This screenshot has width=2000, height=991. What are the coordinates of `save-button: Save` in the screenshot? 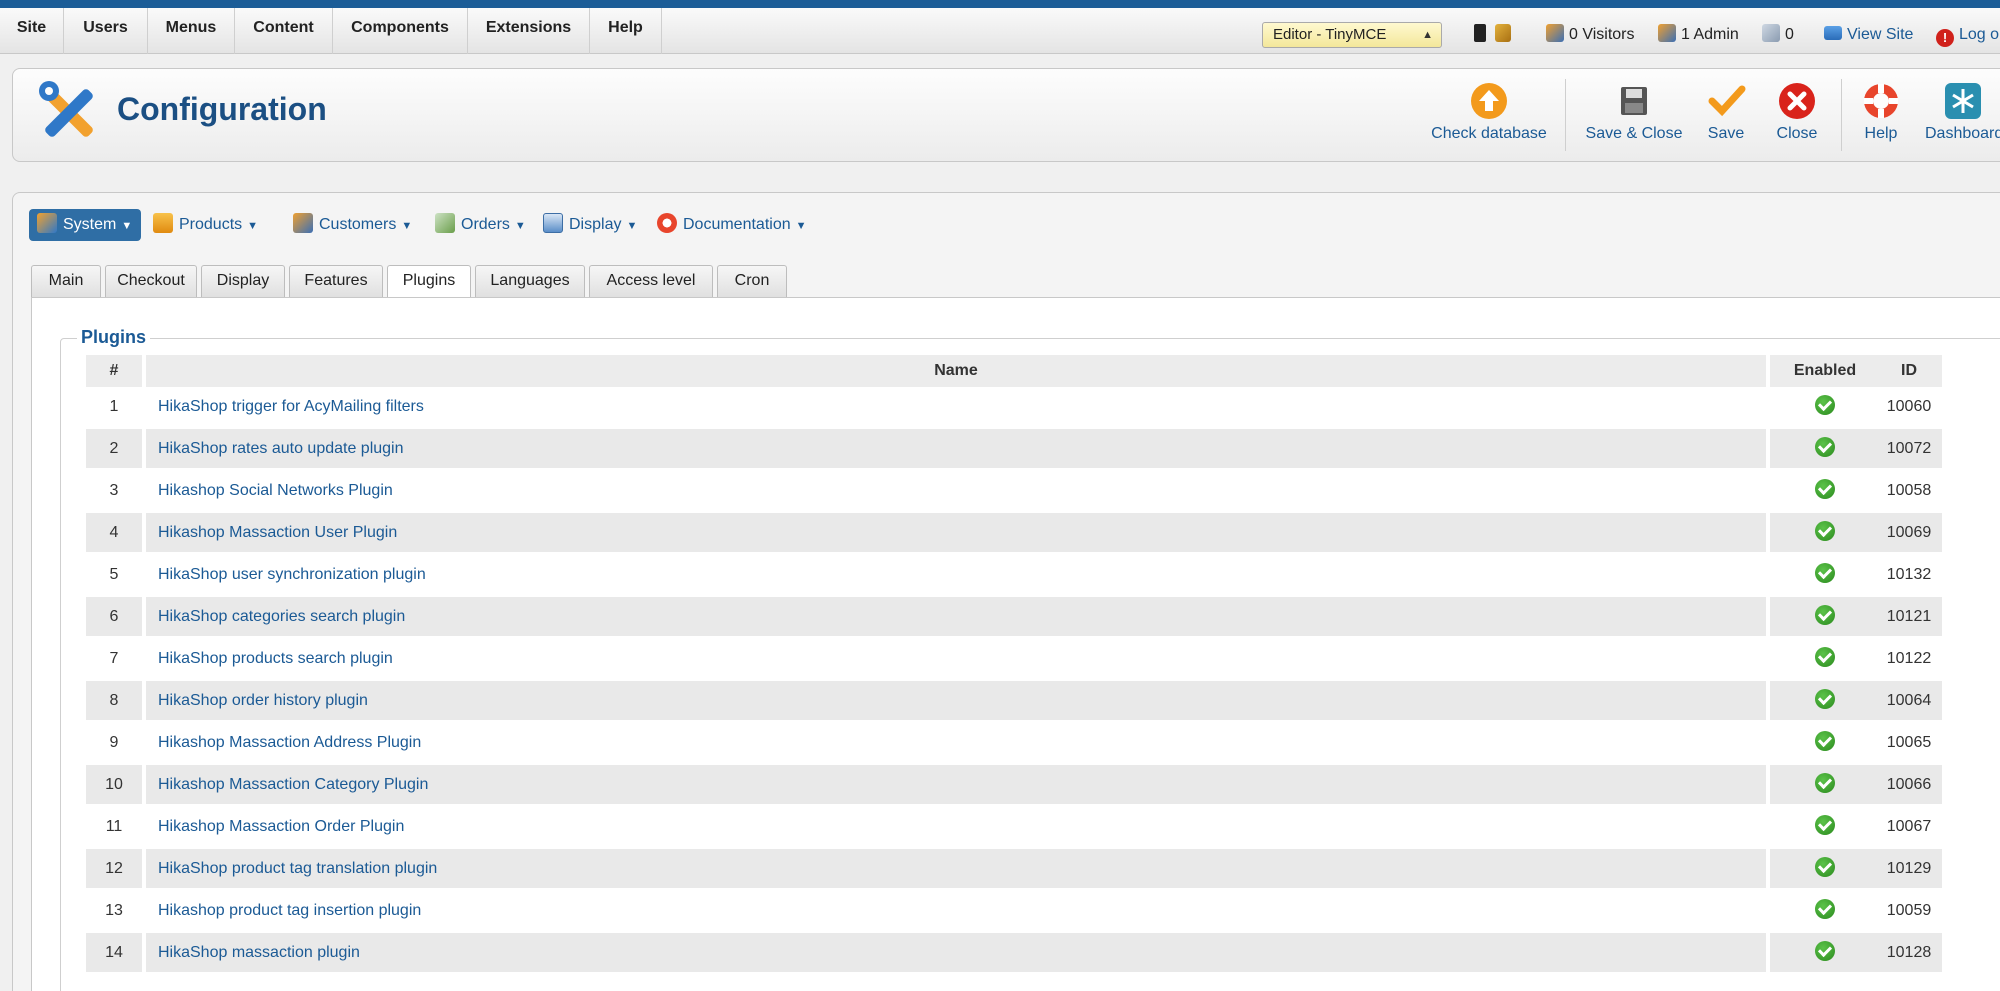 It's located at (1726, 112).